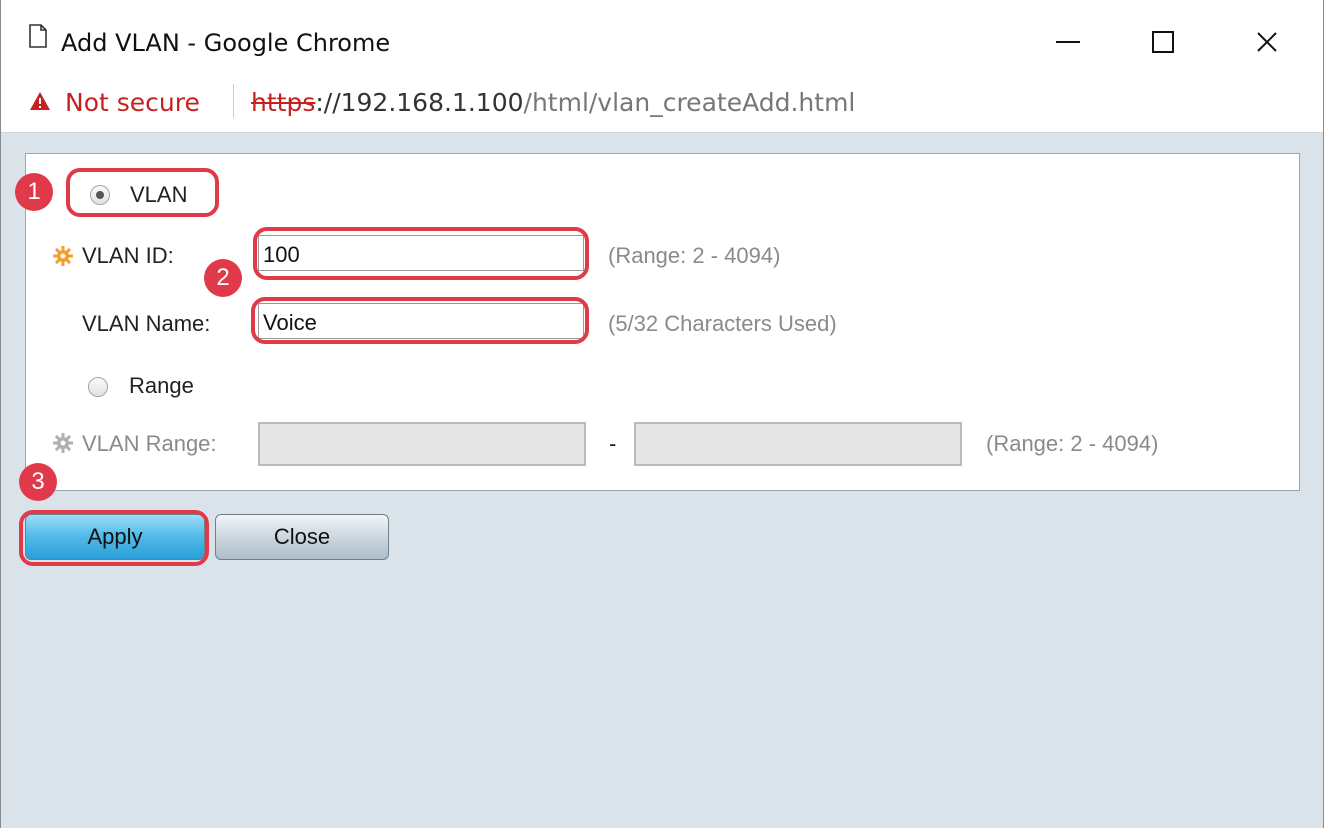  Describe the element at coordinates (689, 102) in the screenshot. I see `url-path: /html/vlan_createAdd.html` at that location.